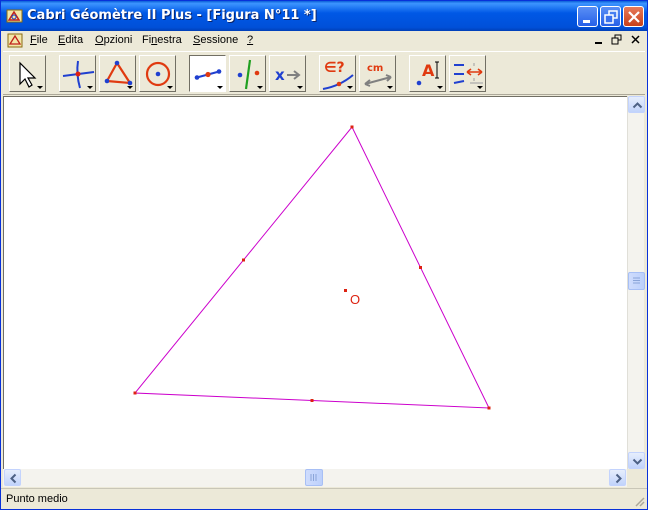  I want to click on vertex-top, so click(352, 127).